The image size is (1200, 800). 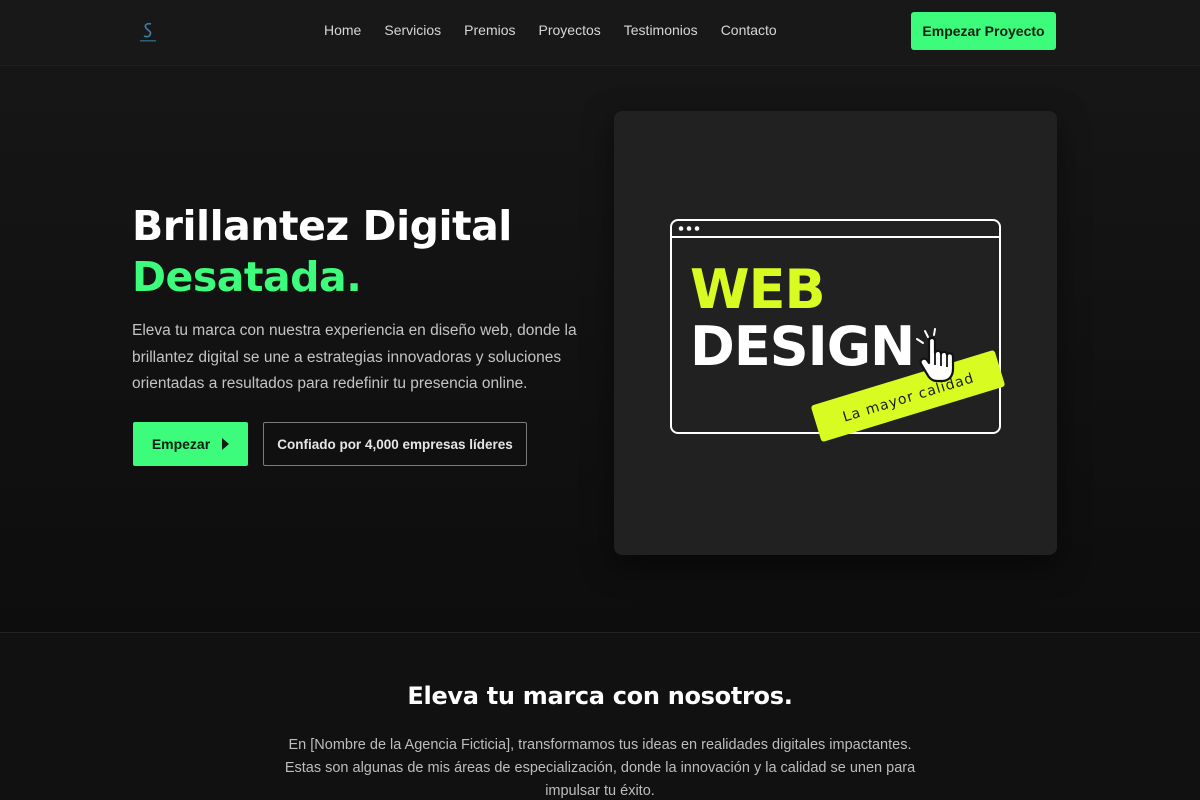 What do you see at coordinates (342, 30) in the screenshot?
I see `nav-link-home: Home` at bounding box center [342, 30].